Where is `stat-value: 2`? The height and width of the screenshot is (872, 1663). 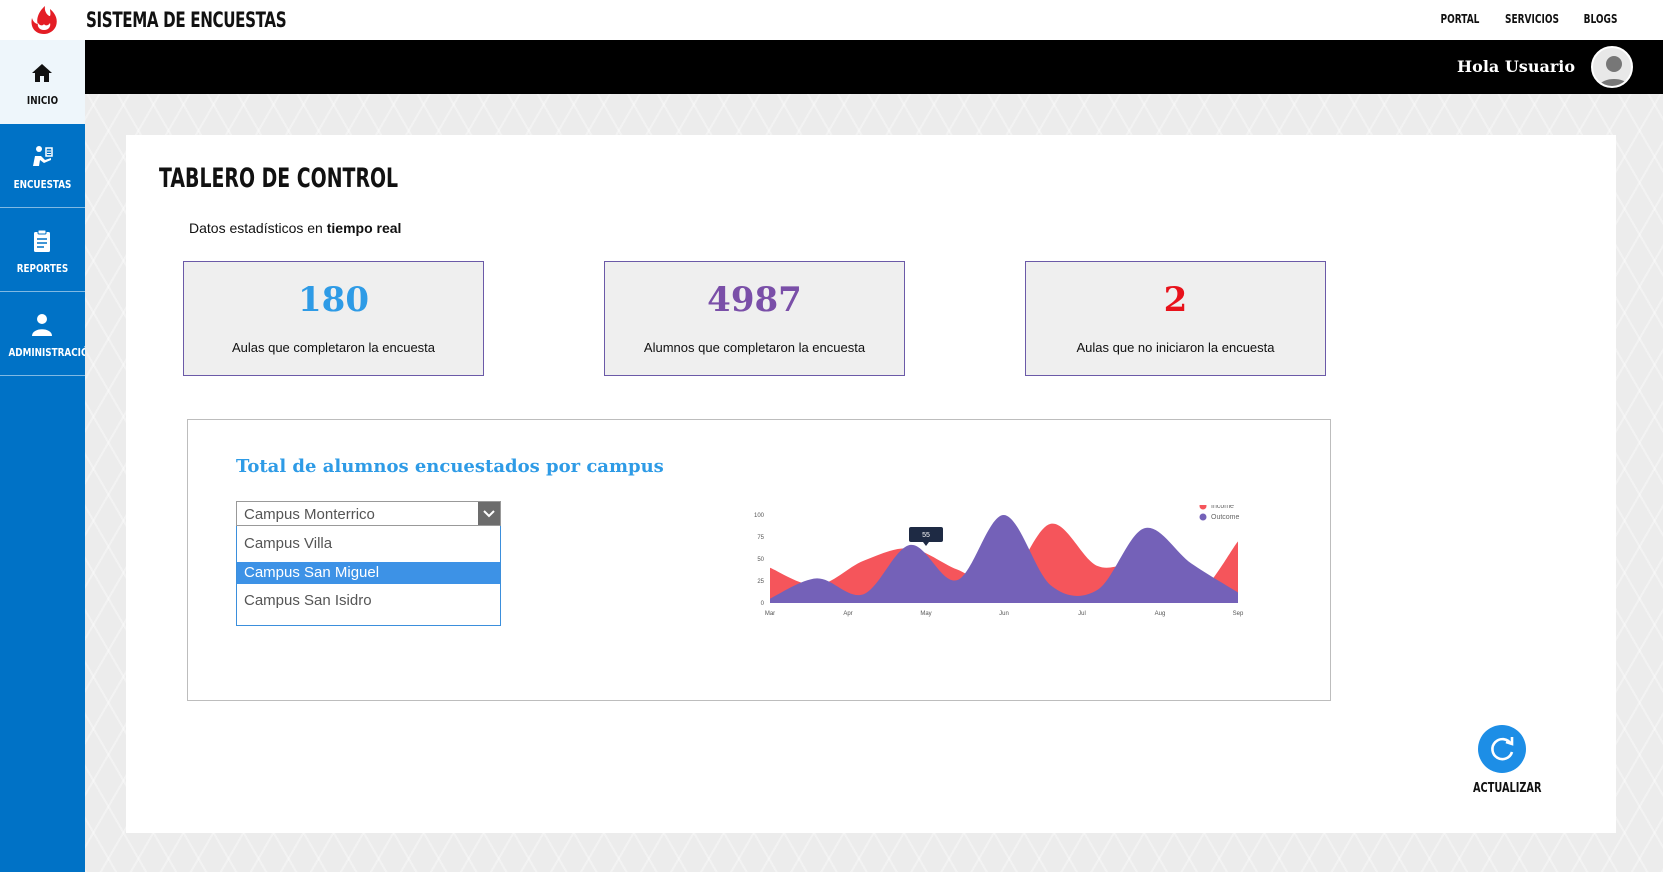
stat-value: 2 is located at coordinates (1175, 300).